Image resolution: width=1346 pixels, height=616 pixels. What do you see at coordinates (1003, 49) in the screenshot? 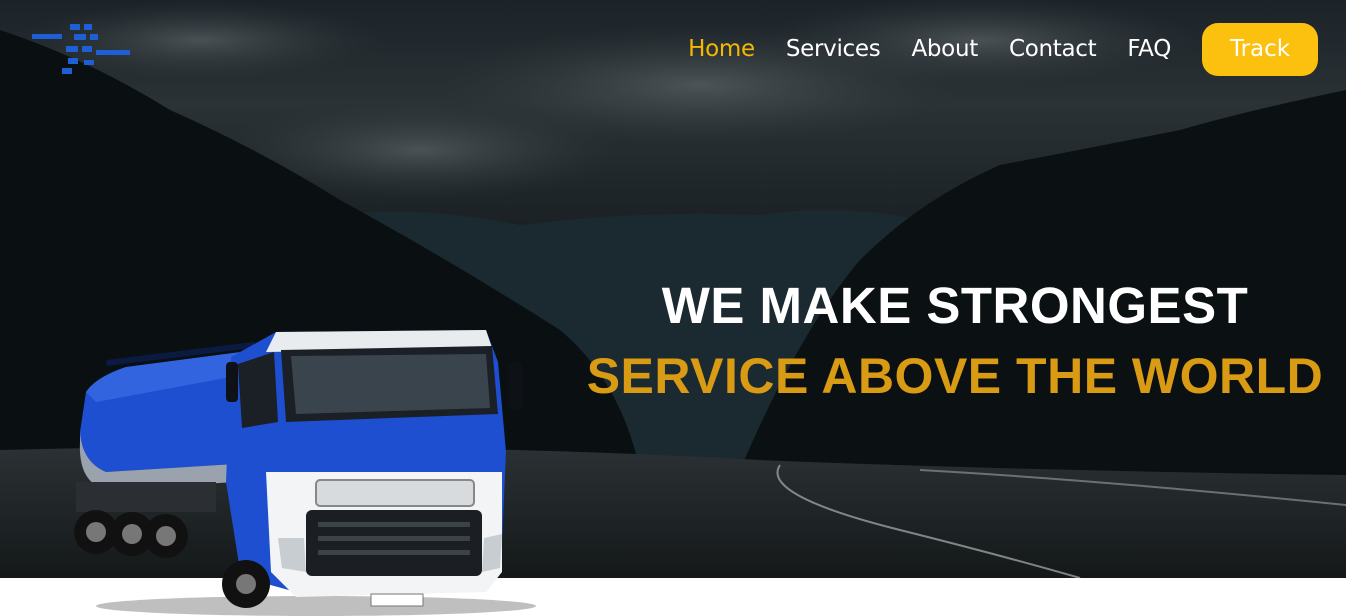
I see `main-navigation: Home Services About Contact FAQ Track` at bounding box center [1003, 49].